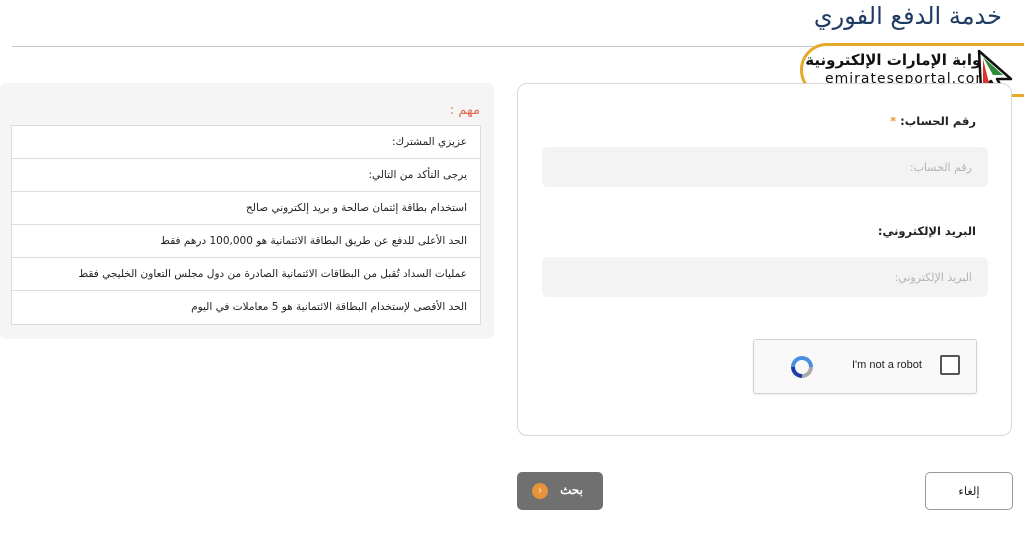  Describe the element at coordinates (893, 121) in the screenshot. I see `required-marker: *` at that location.